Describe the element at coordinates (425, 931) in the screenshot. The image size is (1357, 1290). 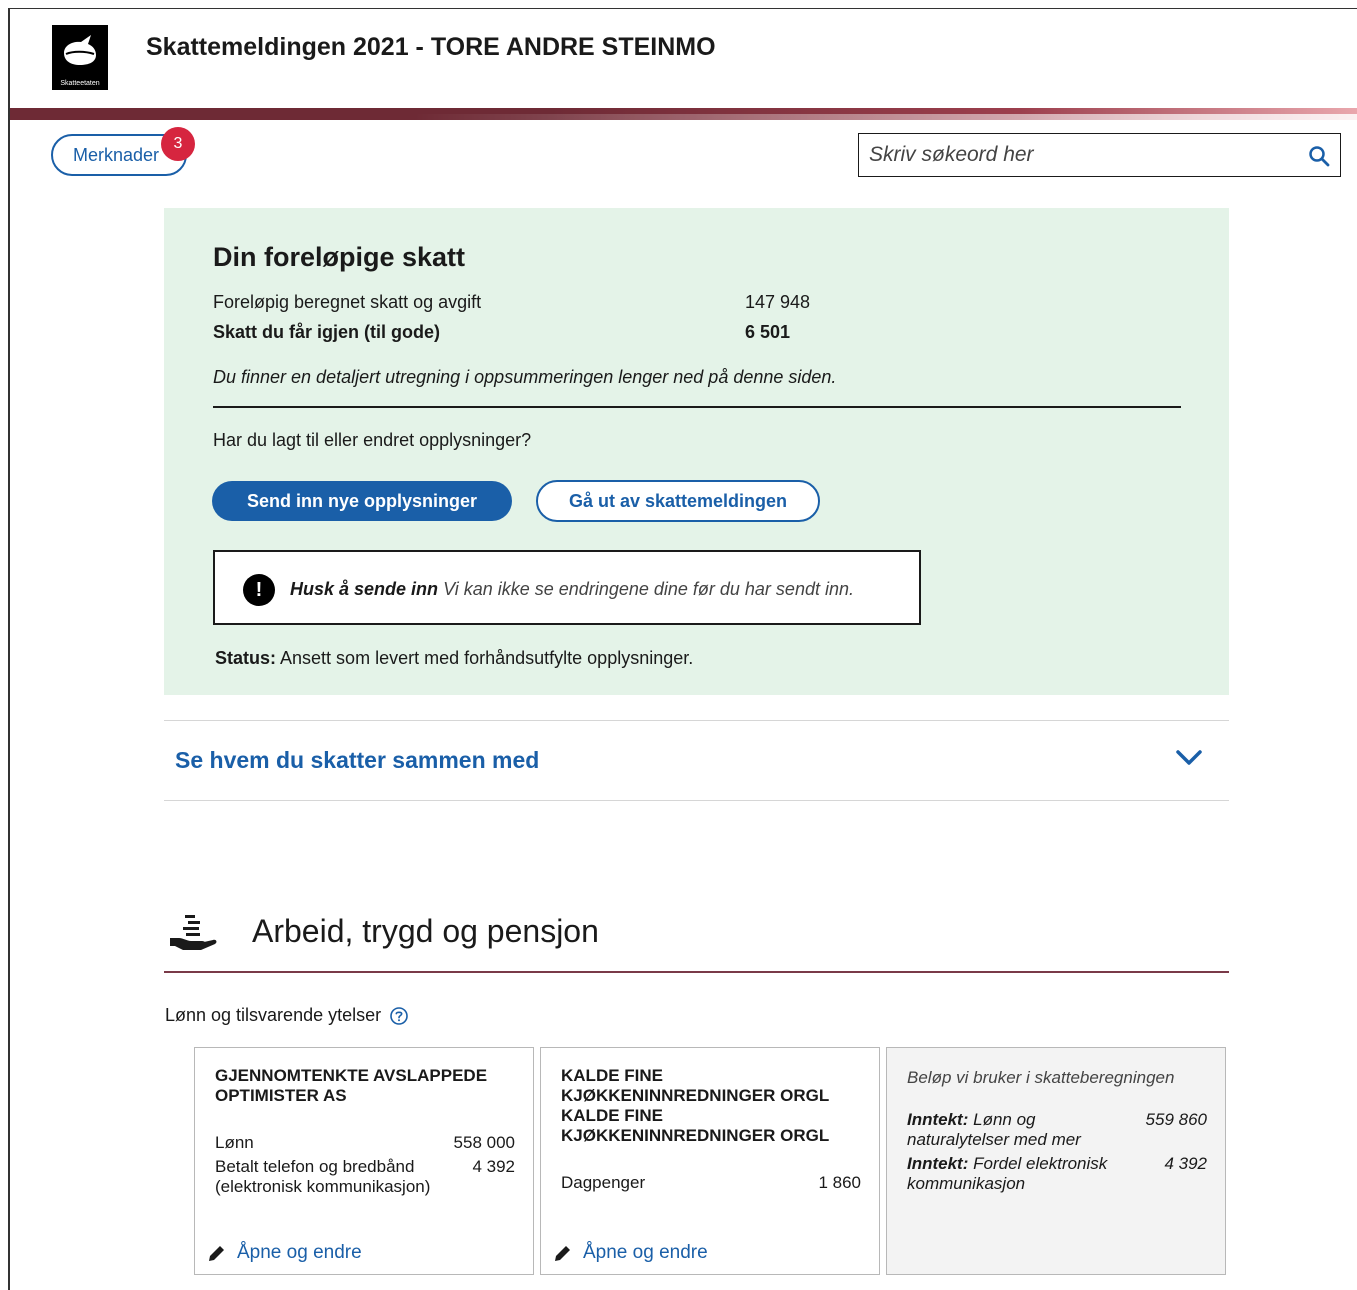
I see `section-title: Arbeid, trygd og pensjon` at that location.